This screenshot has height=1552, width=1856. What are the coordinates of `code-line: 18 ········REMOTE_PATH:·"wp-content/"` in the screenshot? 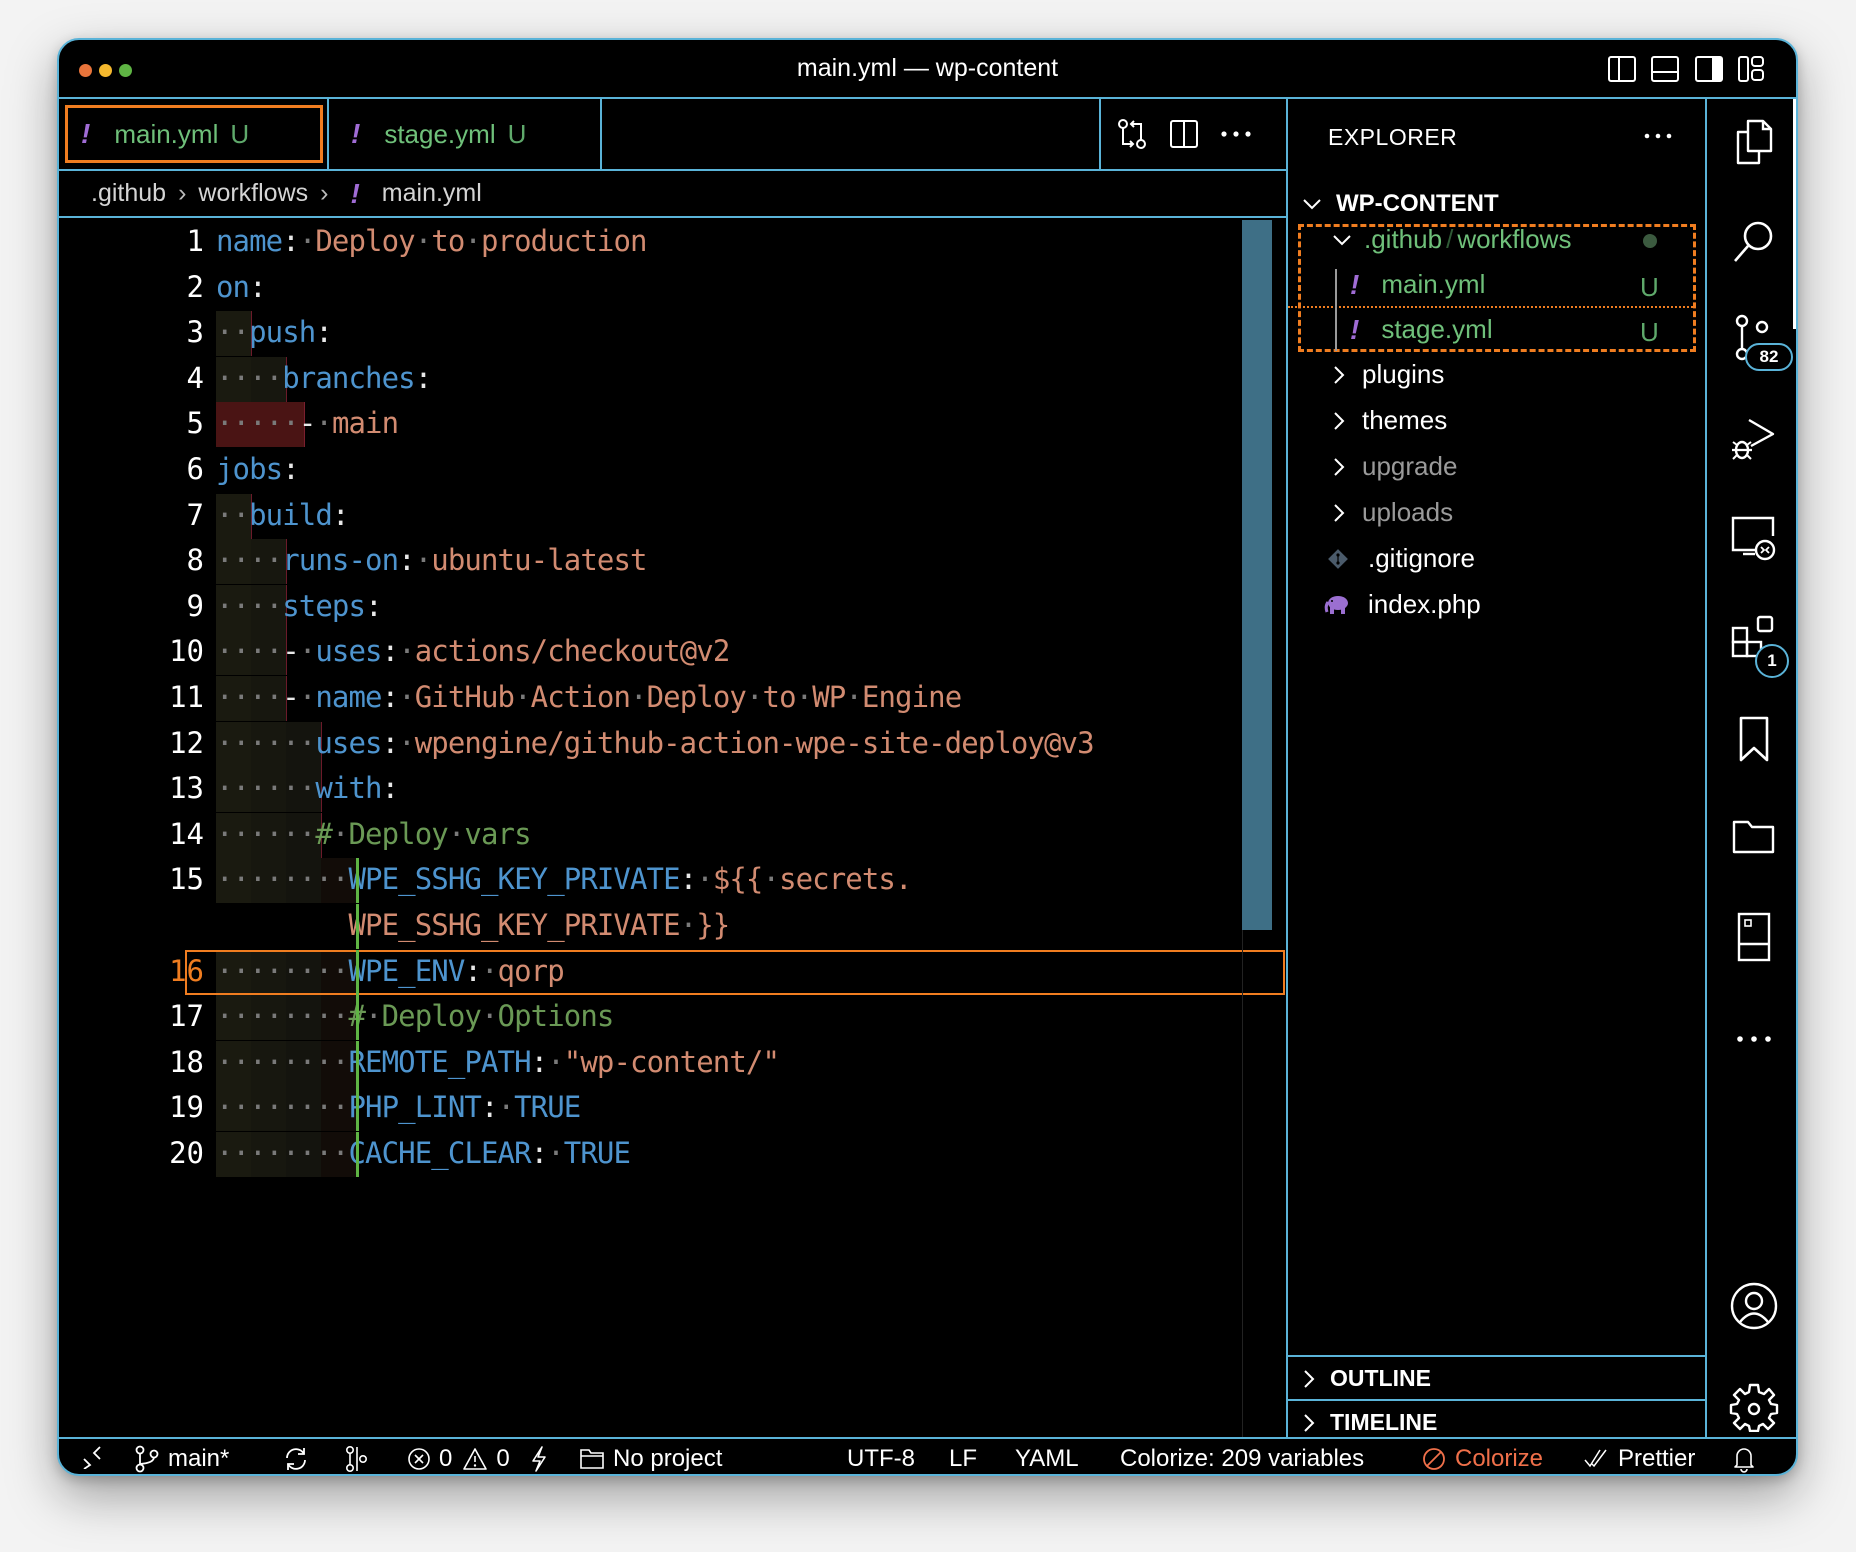 It's located at (672, 1063).